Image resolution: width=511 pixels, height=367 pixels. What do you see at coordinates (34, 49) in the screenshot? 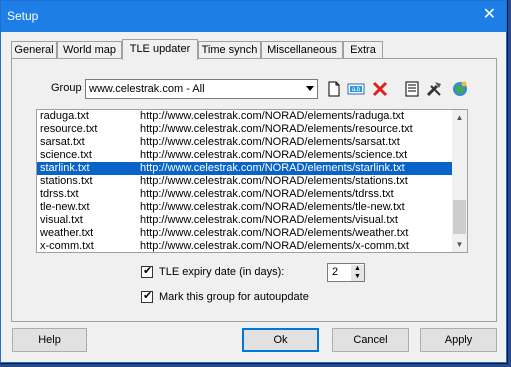
I see `tab-general: General` at bounding box center [34, 49].